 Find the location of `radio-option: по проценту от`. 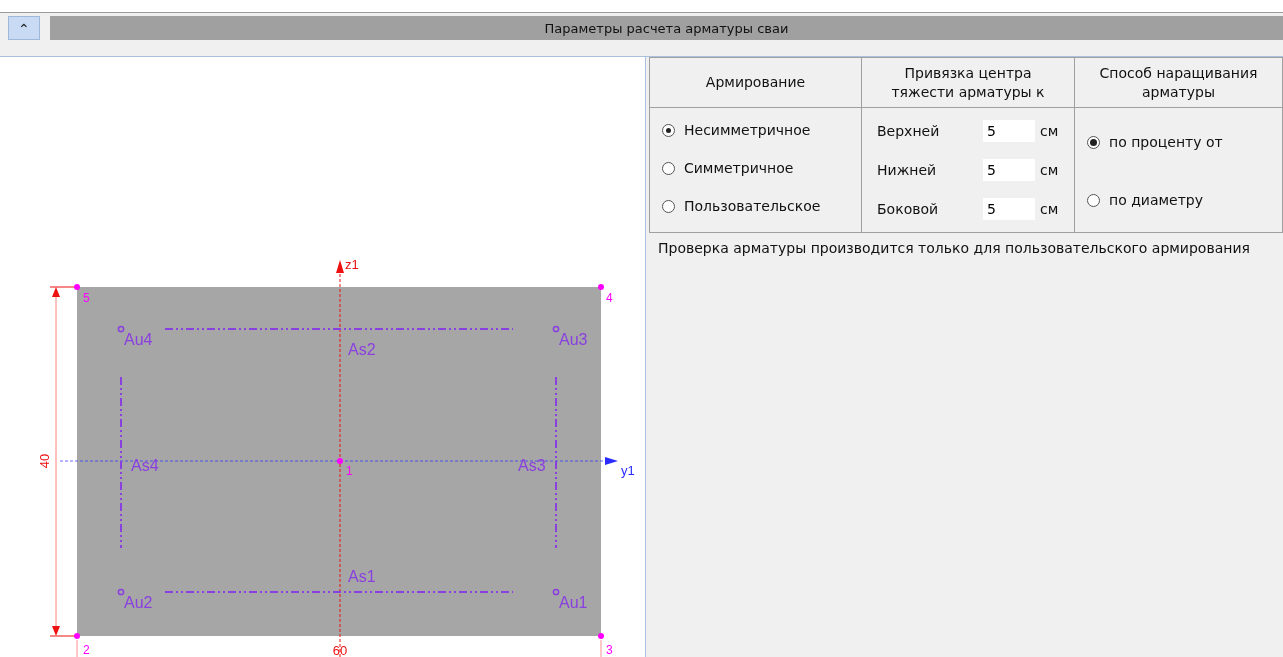

radio-option: по проценту от is located at coordinates (1184, 142).